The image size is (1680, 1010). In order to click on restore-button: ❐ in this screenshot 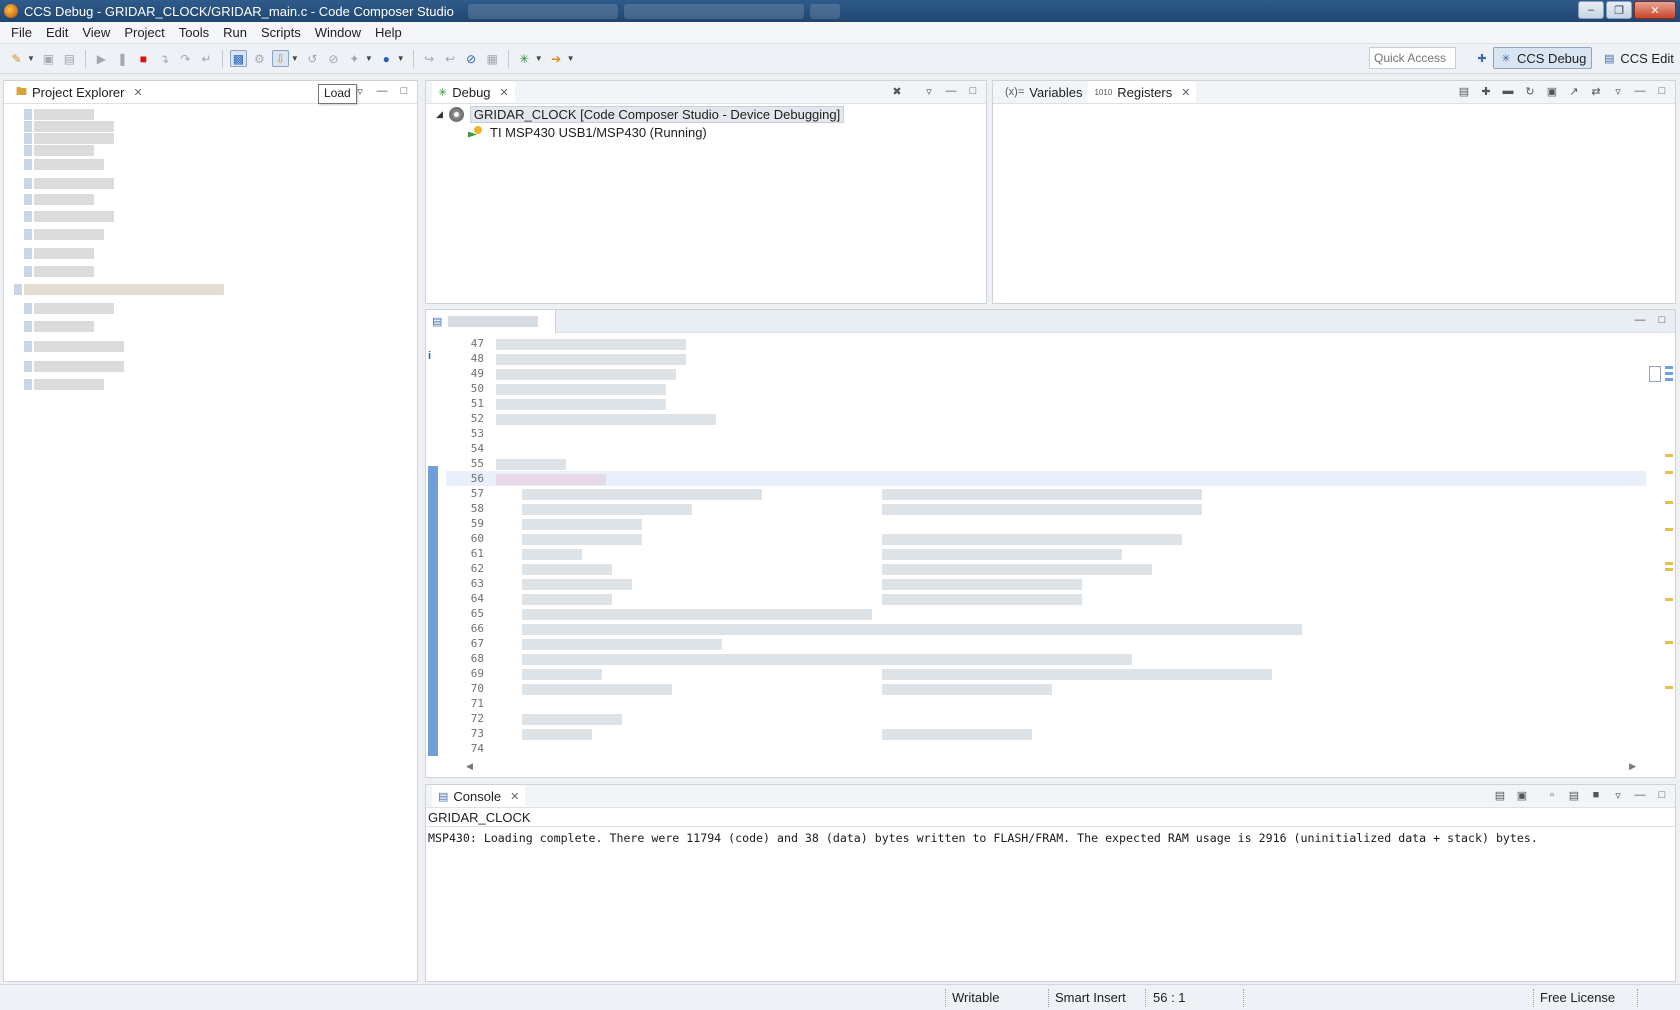, I will do `click(1619, 10)`.